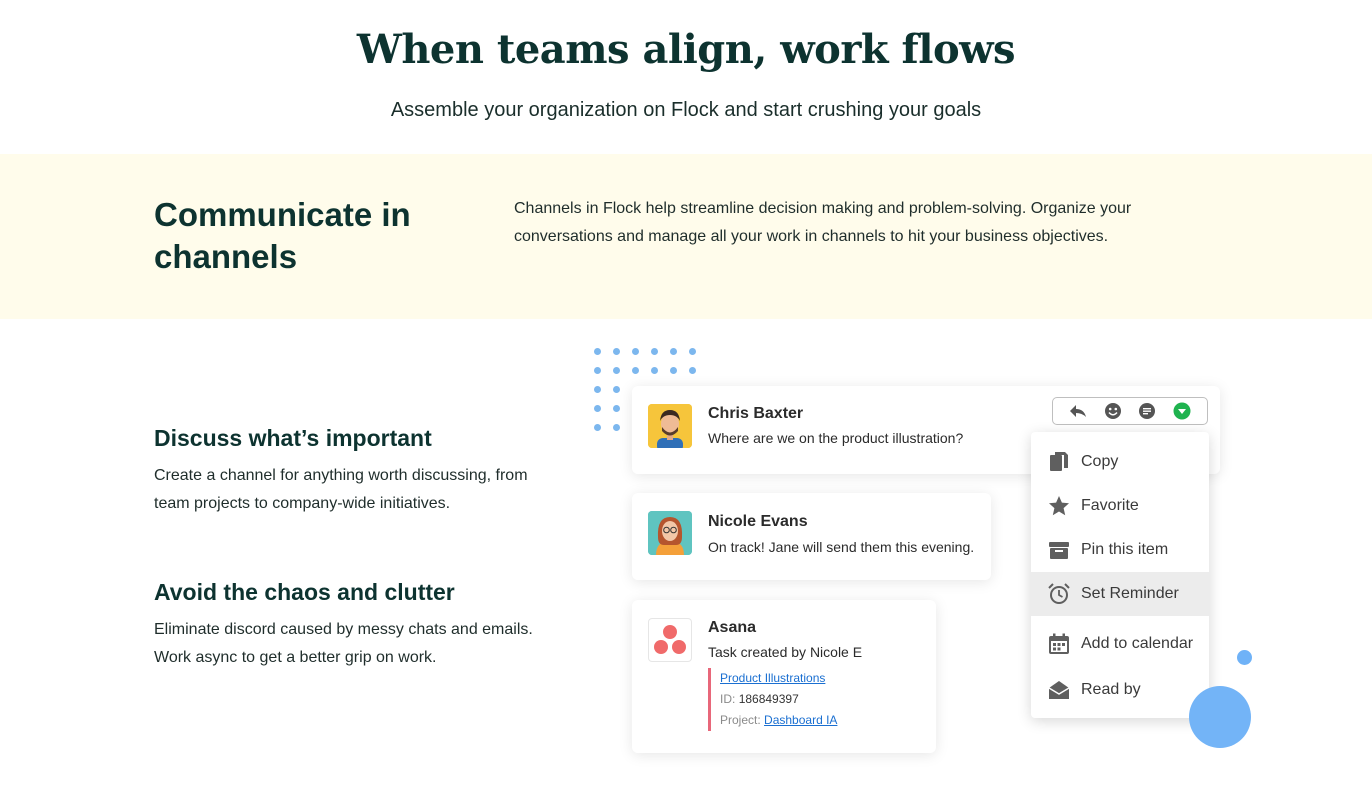  I want to click on alarm-icon, so click(1059, 594).